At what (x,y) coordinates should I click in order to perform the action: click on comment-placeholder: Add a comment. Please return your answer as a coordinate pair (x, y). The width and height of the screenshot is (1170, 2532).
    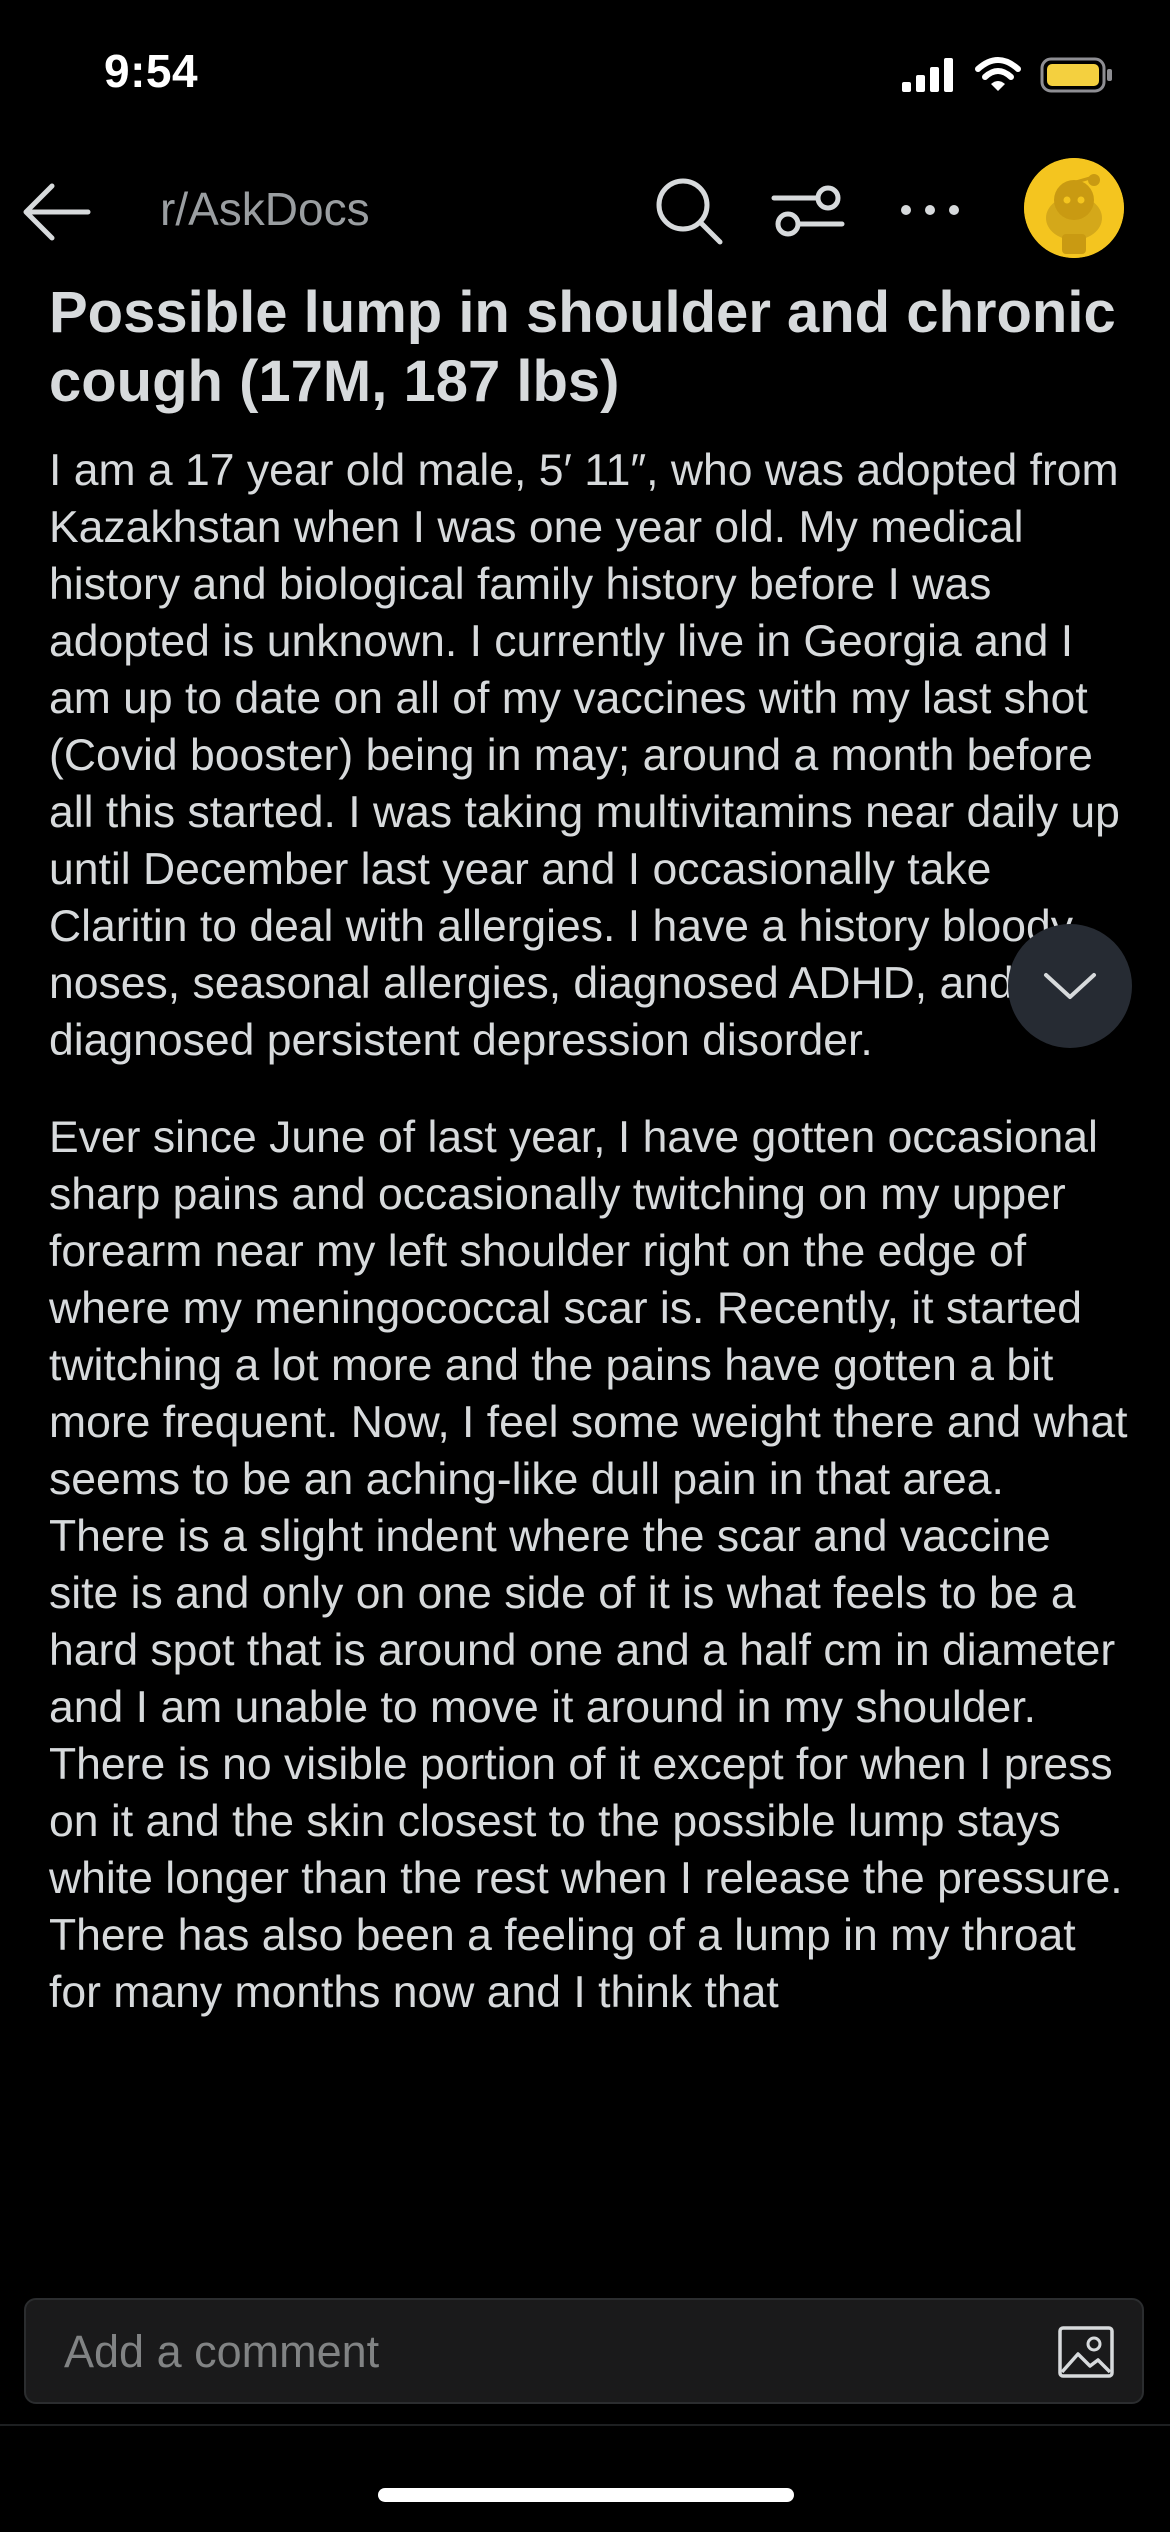
    Looking at the image, I should click on (222, 2351).